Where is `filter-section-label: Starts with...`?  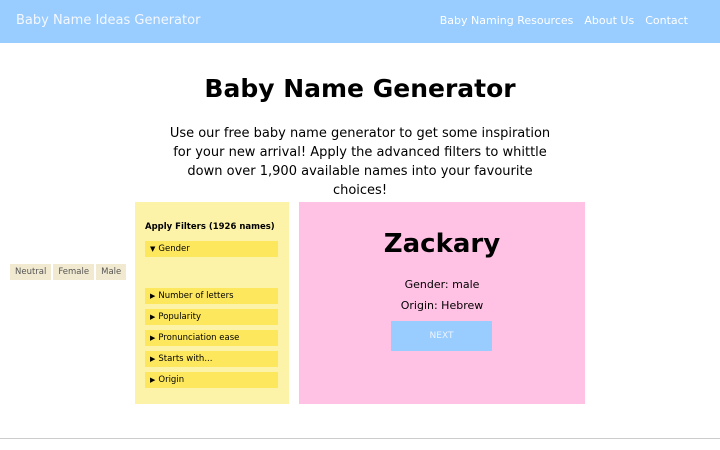 filter-section-label: Starts with... is located at coordinates (185, 359).